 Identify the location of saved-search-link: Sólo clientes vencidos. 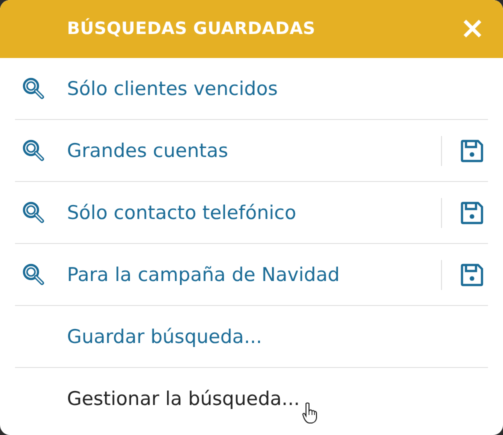
(277, 89).